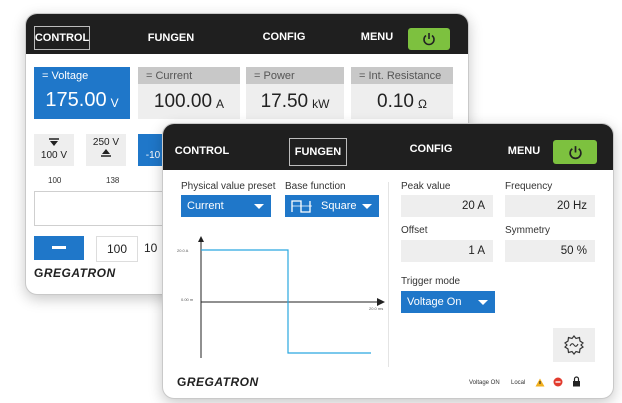 The image size is (622, 403). What do you see at coordinates (228, 186) in the screenshot?
I see `preset-label: Physical value preset` at bounding box center [228, 186].